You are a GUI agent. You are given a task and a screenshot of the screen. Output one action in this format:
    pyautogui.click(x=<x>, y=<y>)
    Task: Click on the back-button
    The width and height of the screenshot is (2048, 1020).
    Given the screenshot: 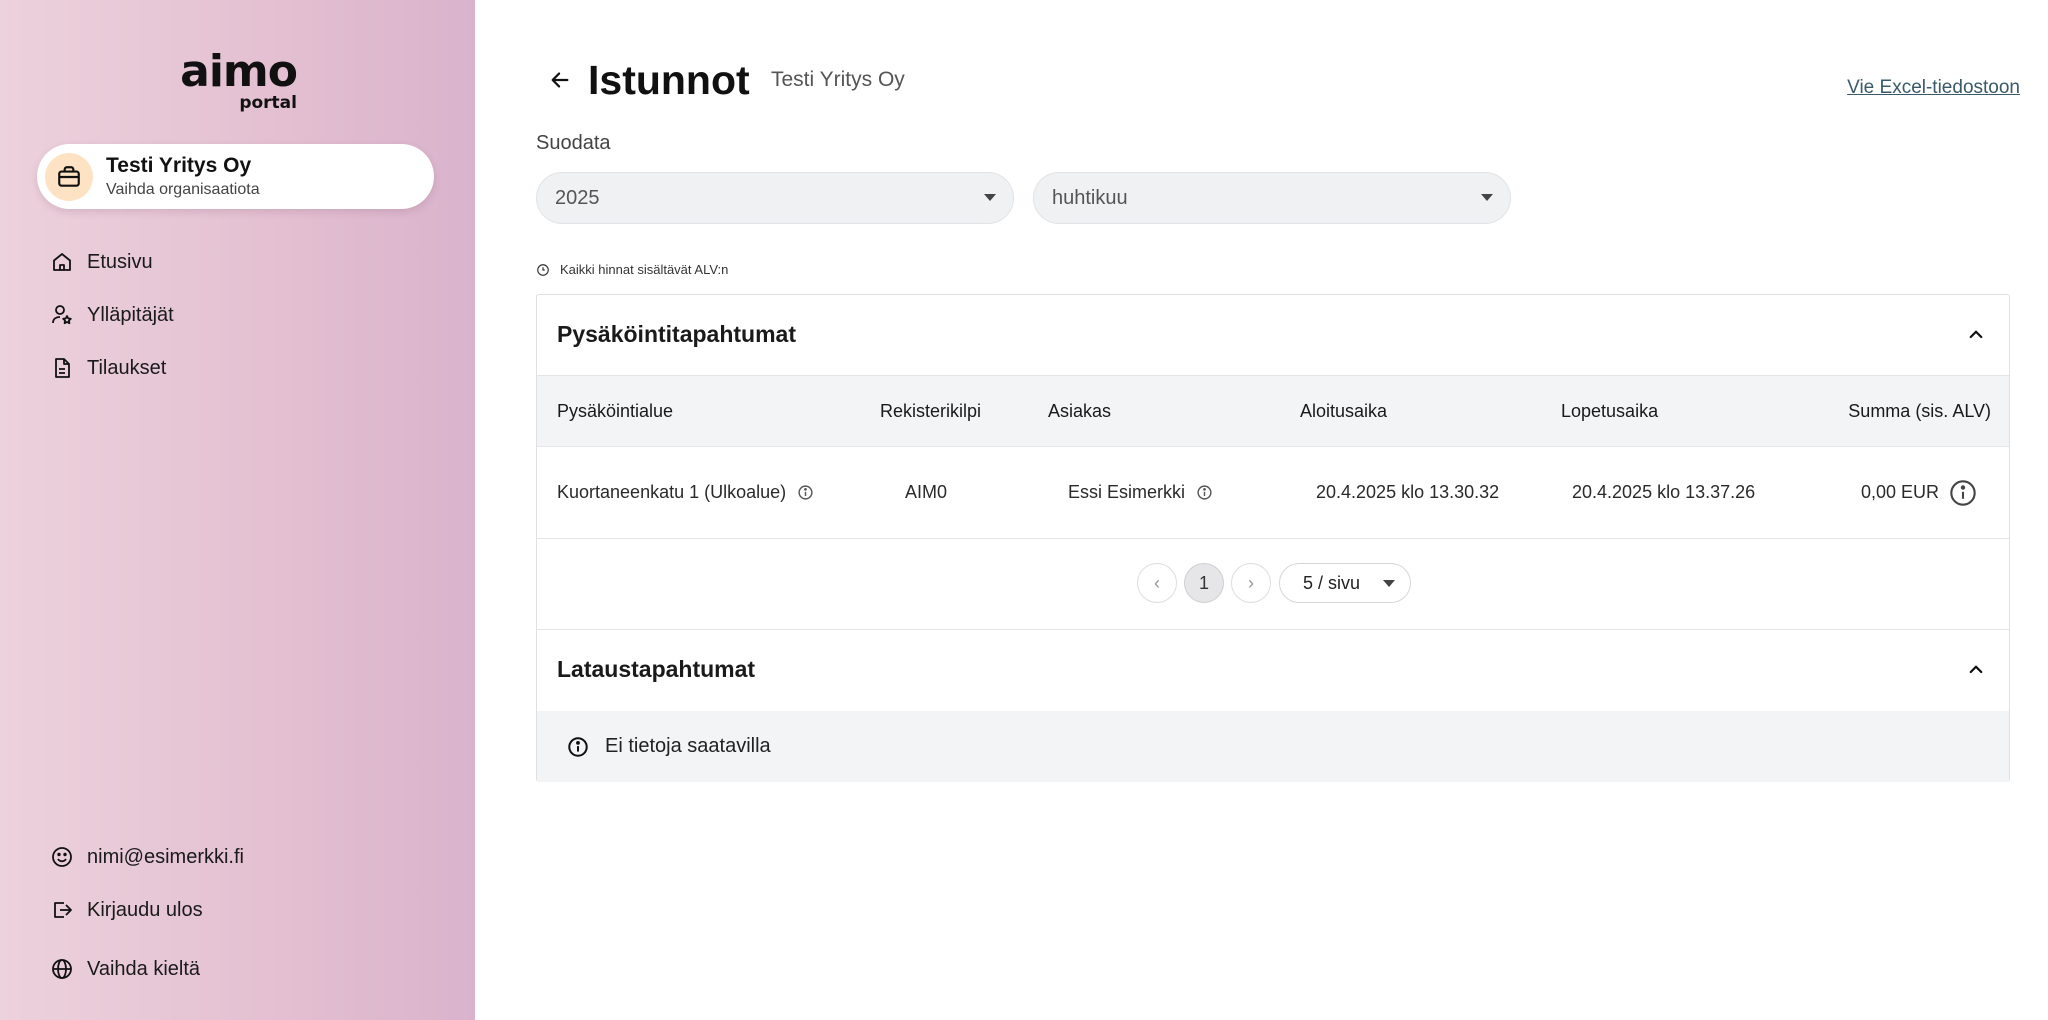 What is the action you would take?
    pyautogui.click(x=560, y=80)
    